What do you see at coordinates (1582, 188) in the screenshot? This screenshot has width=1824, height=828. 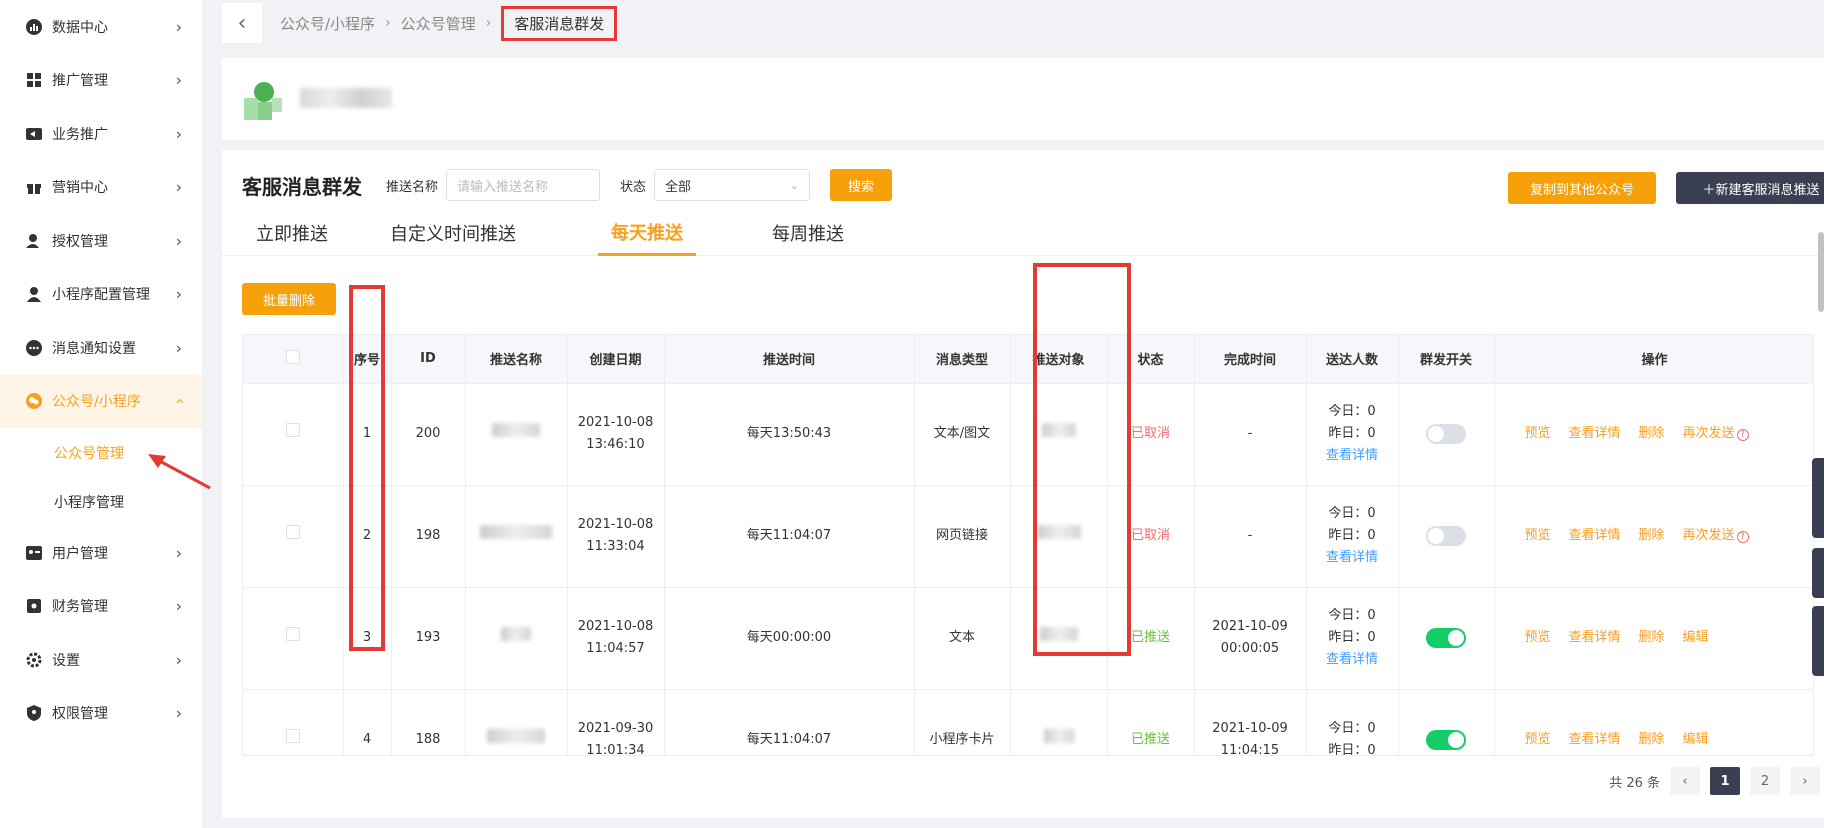 I see `copy-to-other-accounts-button: 复制到其他公众号` at bounding box center [1582, 188].